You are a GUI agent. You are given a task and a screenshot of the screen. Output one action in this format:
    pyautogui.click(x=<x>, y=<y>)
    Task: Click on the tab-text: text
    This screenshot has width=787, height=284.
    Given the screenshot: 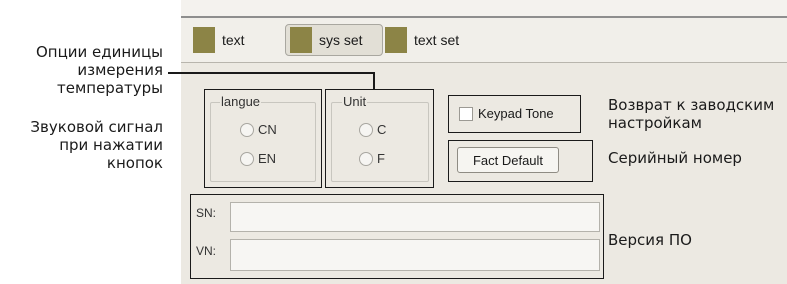 What is the action you would take?
    pyautogui.click(x=228, y=40)
    